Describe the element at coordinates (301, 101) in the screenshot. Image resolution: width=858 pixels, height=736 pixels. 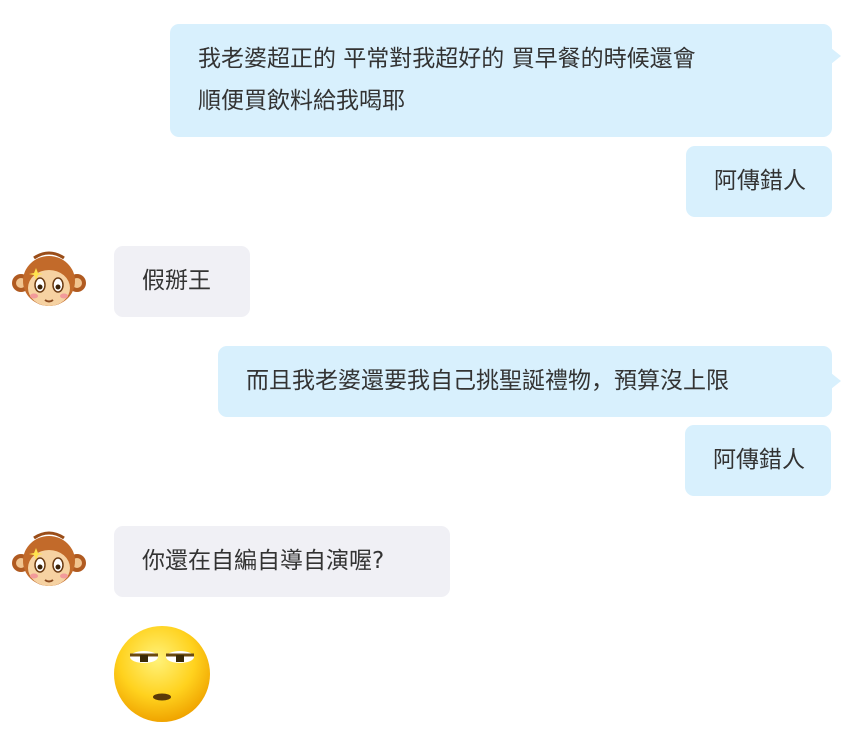
I see `message-text-line: 順便買飲料給我喝耶` at that location.